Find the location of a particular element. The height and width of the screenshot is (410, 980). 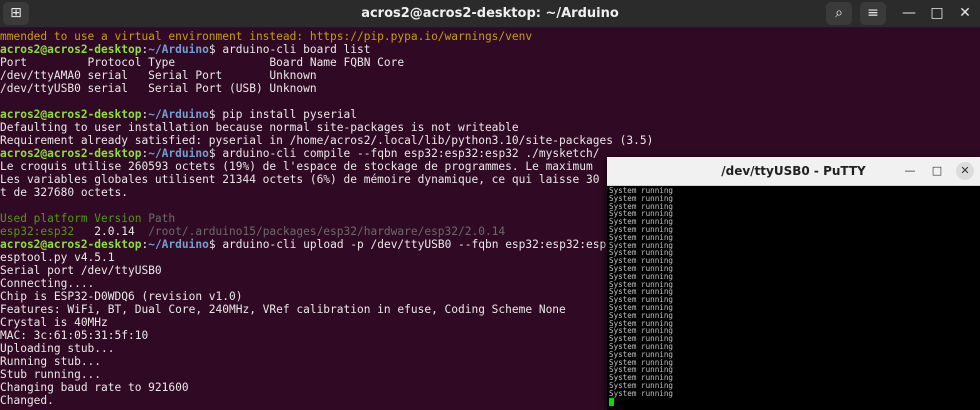

terminal-line: Serial port /dev/ttyUSB0 is located at coordinates (81, 270).